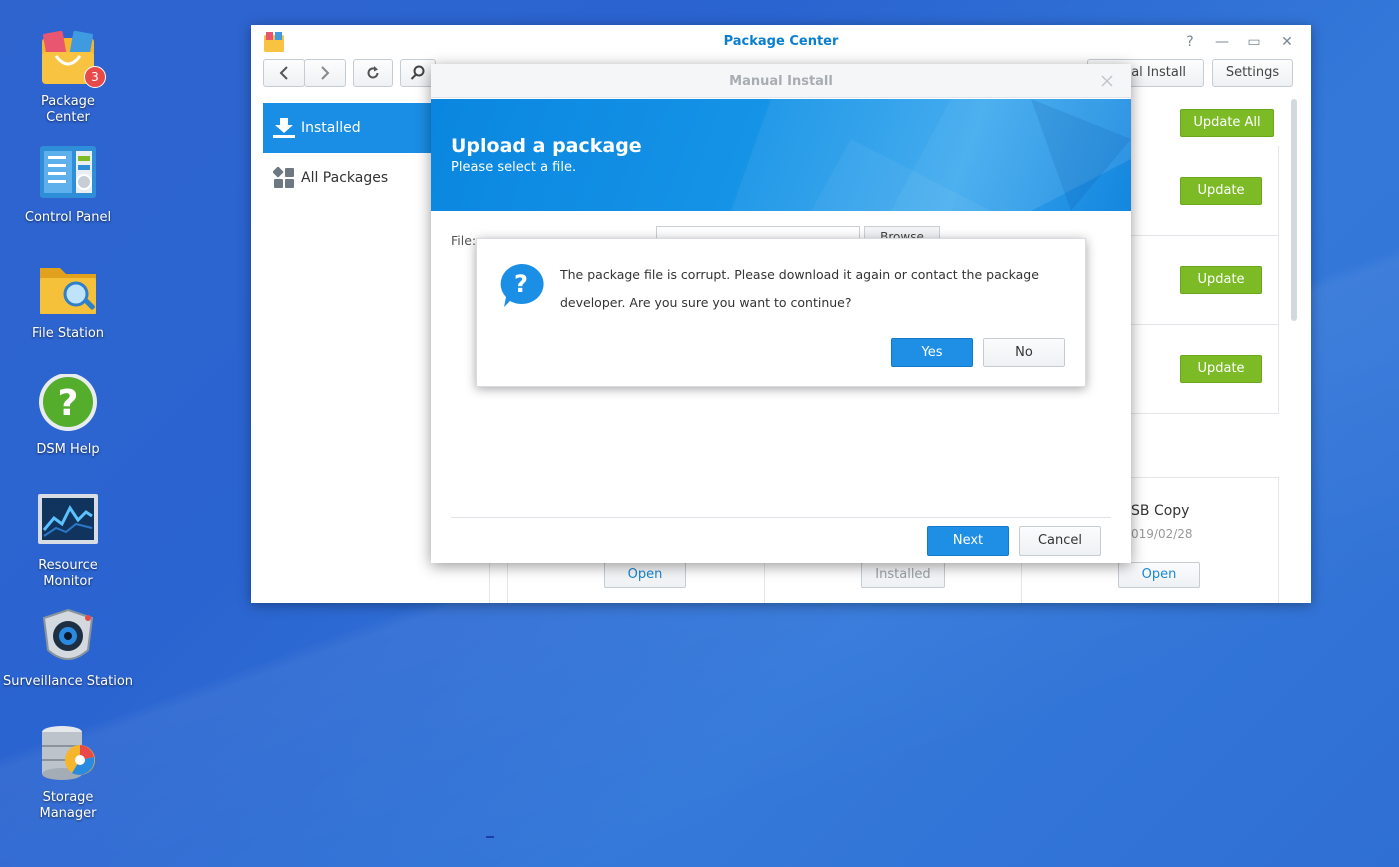 Image resolution: width=1399 pixels, height=867 pixels. Describe the element at coordinates (68, 681) in the screenshot. I see `desktop-icon-label: Surveillance Station` at that location.